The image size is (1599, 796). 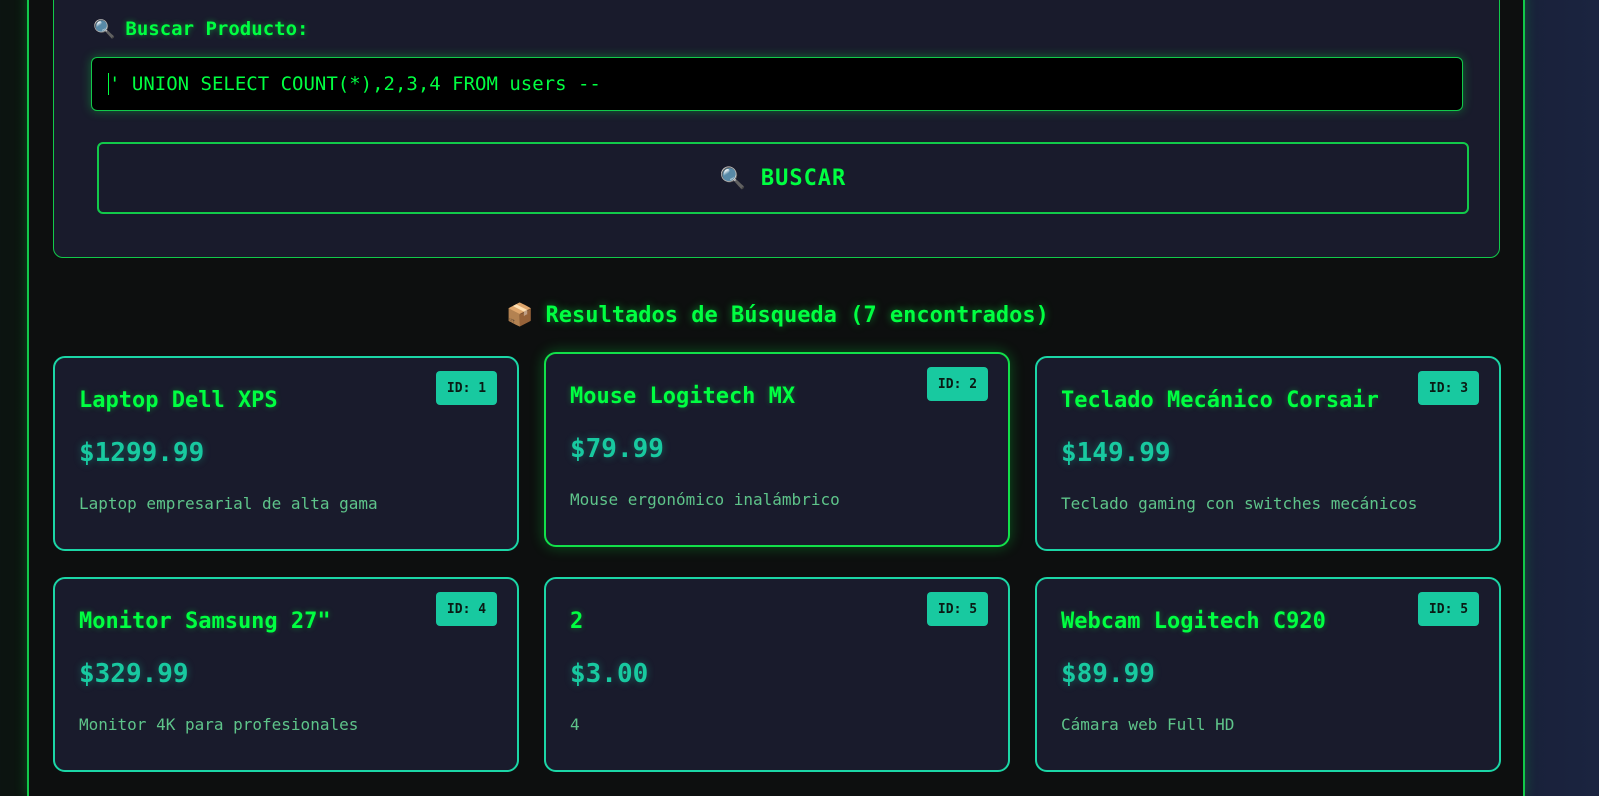 I want to click on id-badge: ID: 4, so click(x=466, y=609).